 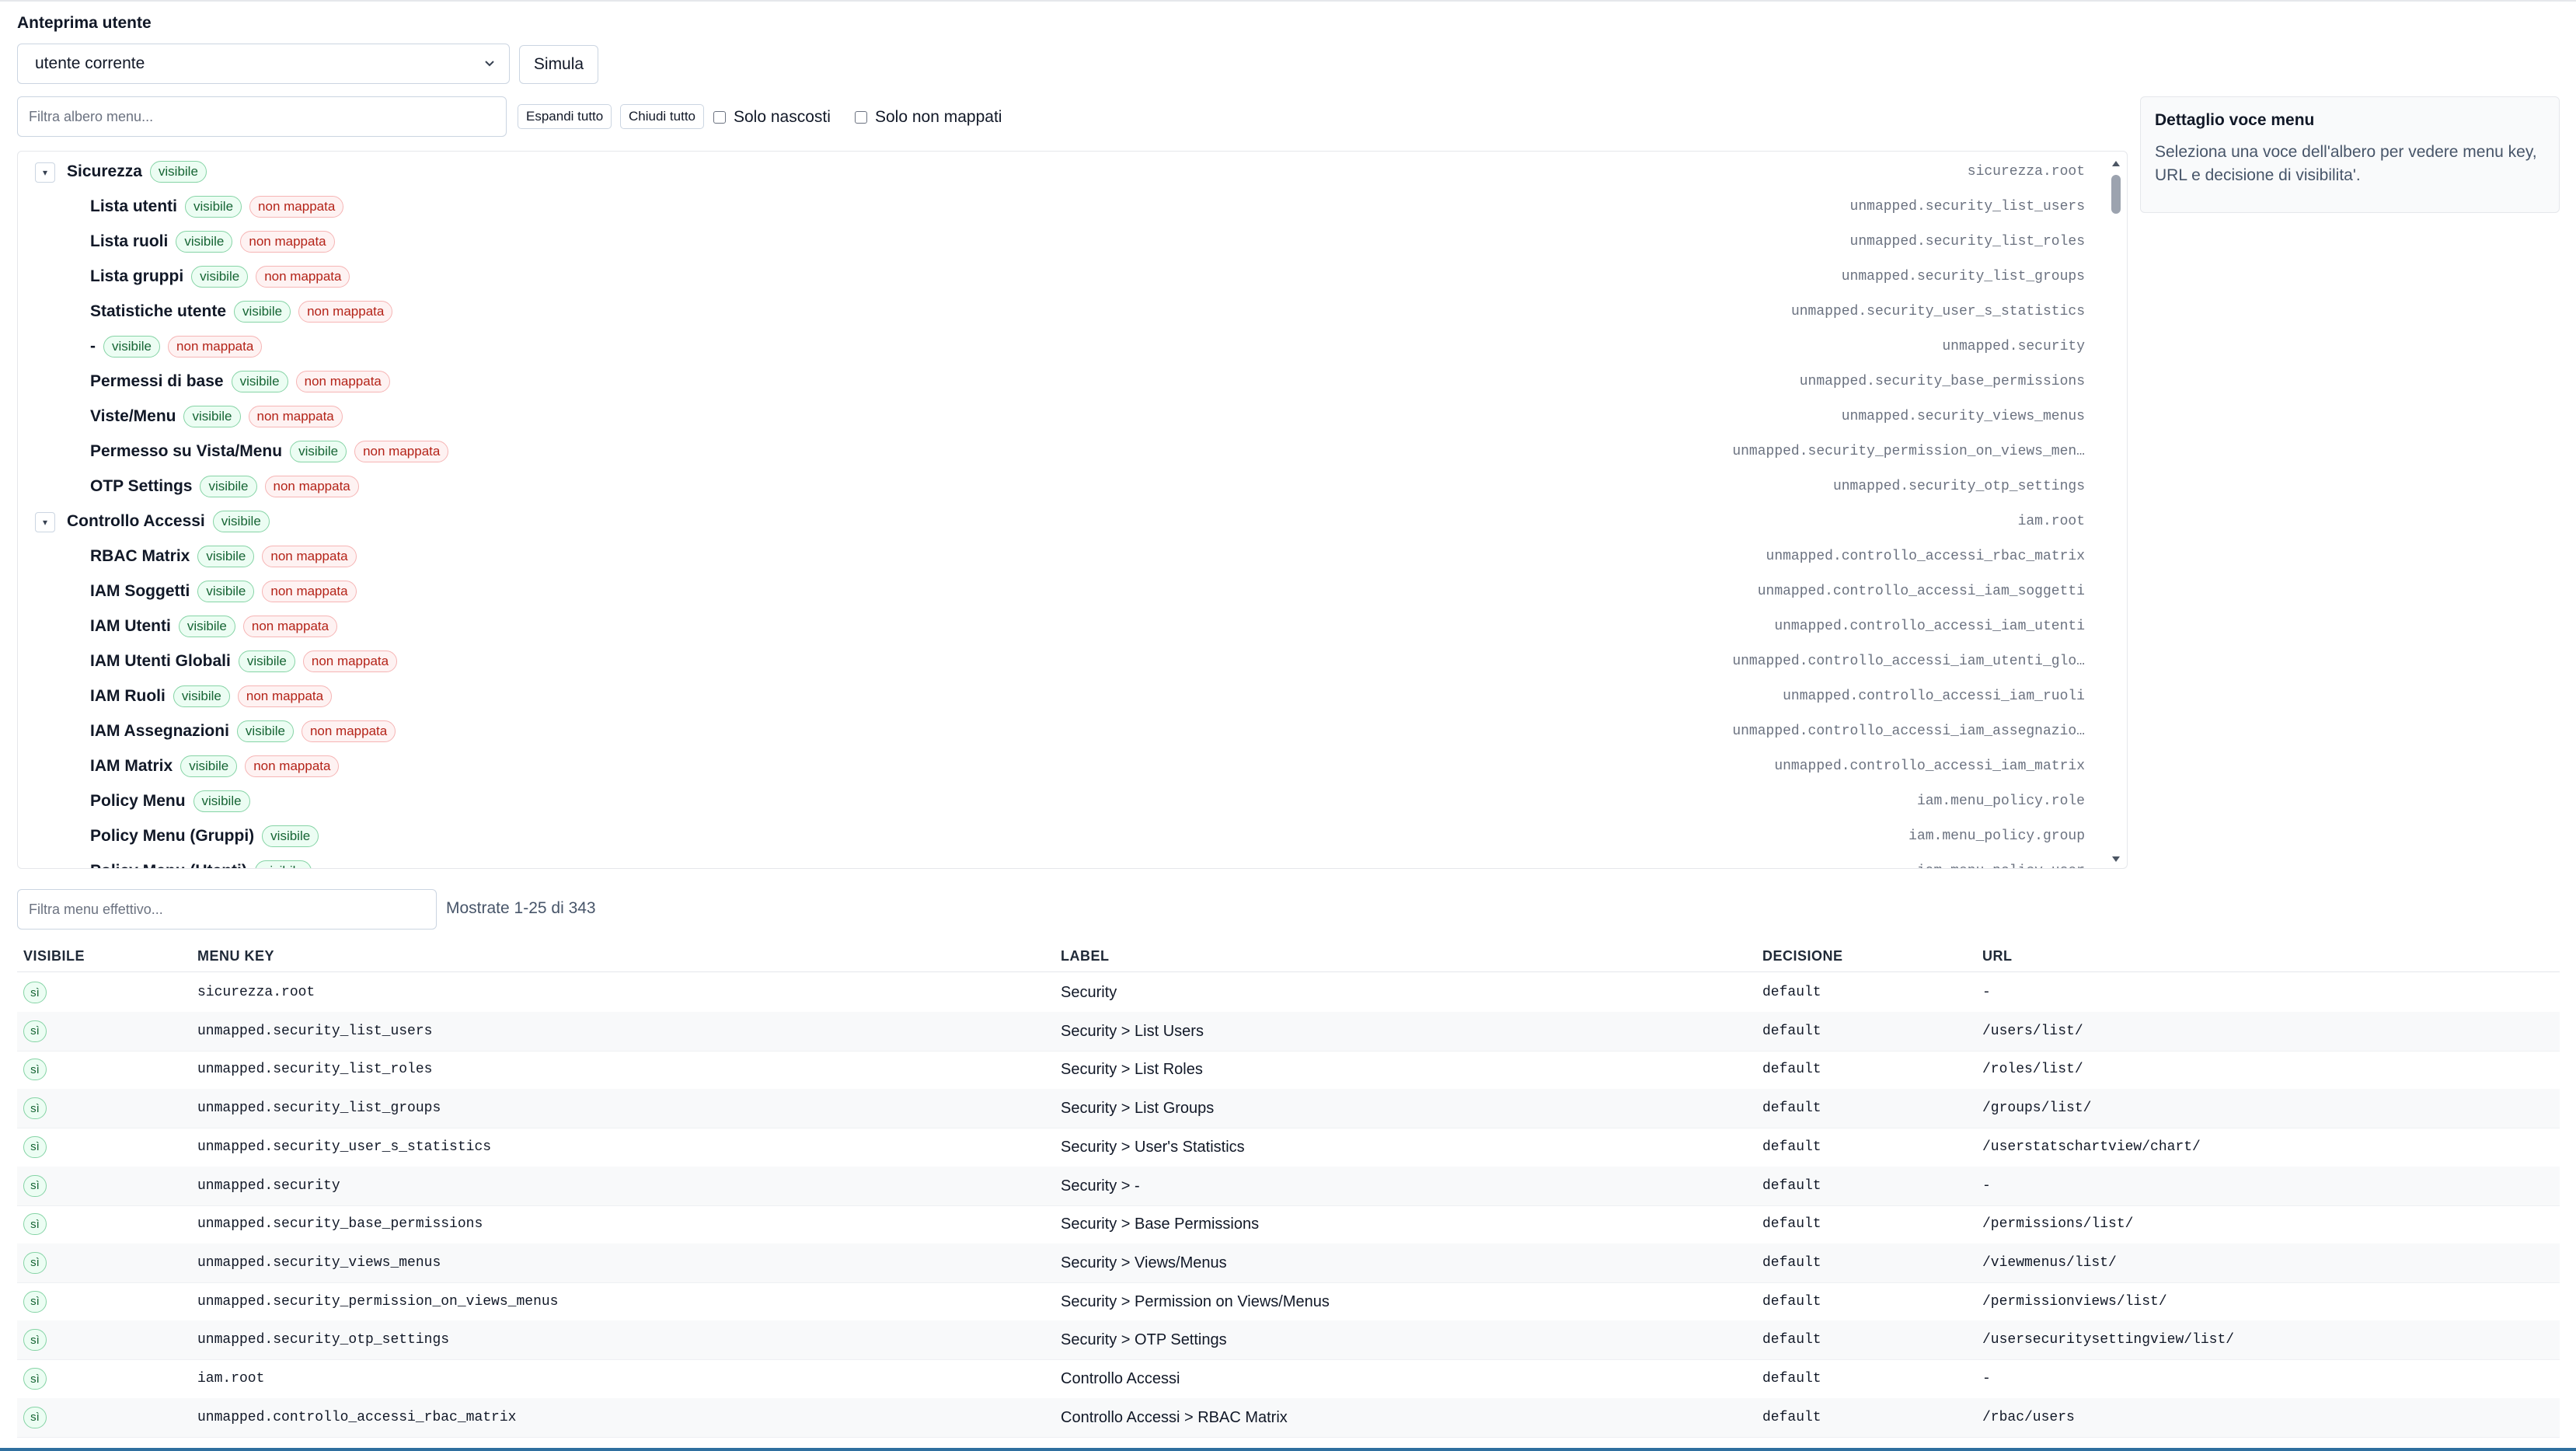 What do you see at coordinates (2032, 1031) in the screenshot?
I see `url-cell: /users/list/` at bounding box center [2032, 1031].